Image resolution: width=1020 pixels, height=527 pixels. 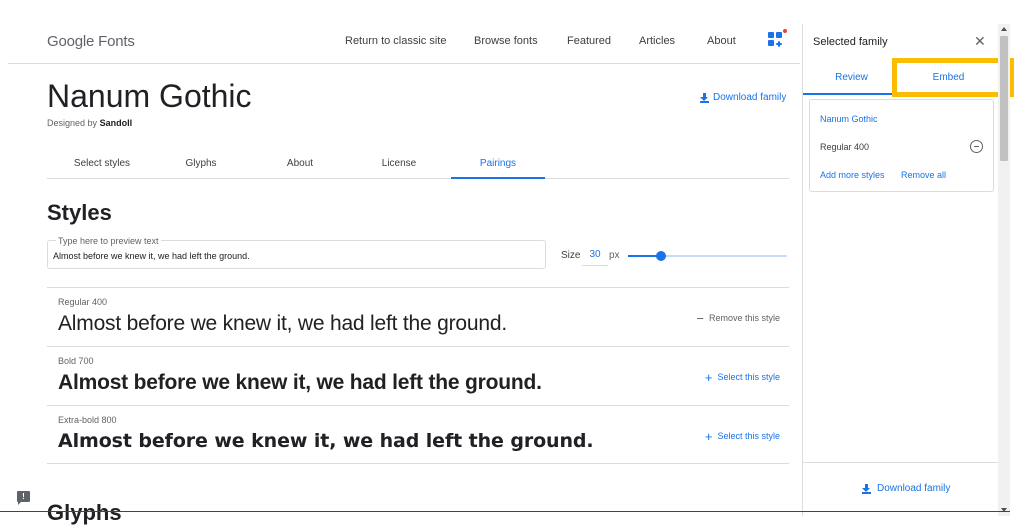 I want to click on nav-return-classic: Return to classic site, so click(x=395, y=41).